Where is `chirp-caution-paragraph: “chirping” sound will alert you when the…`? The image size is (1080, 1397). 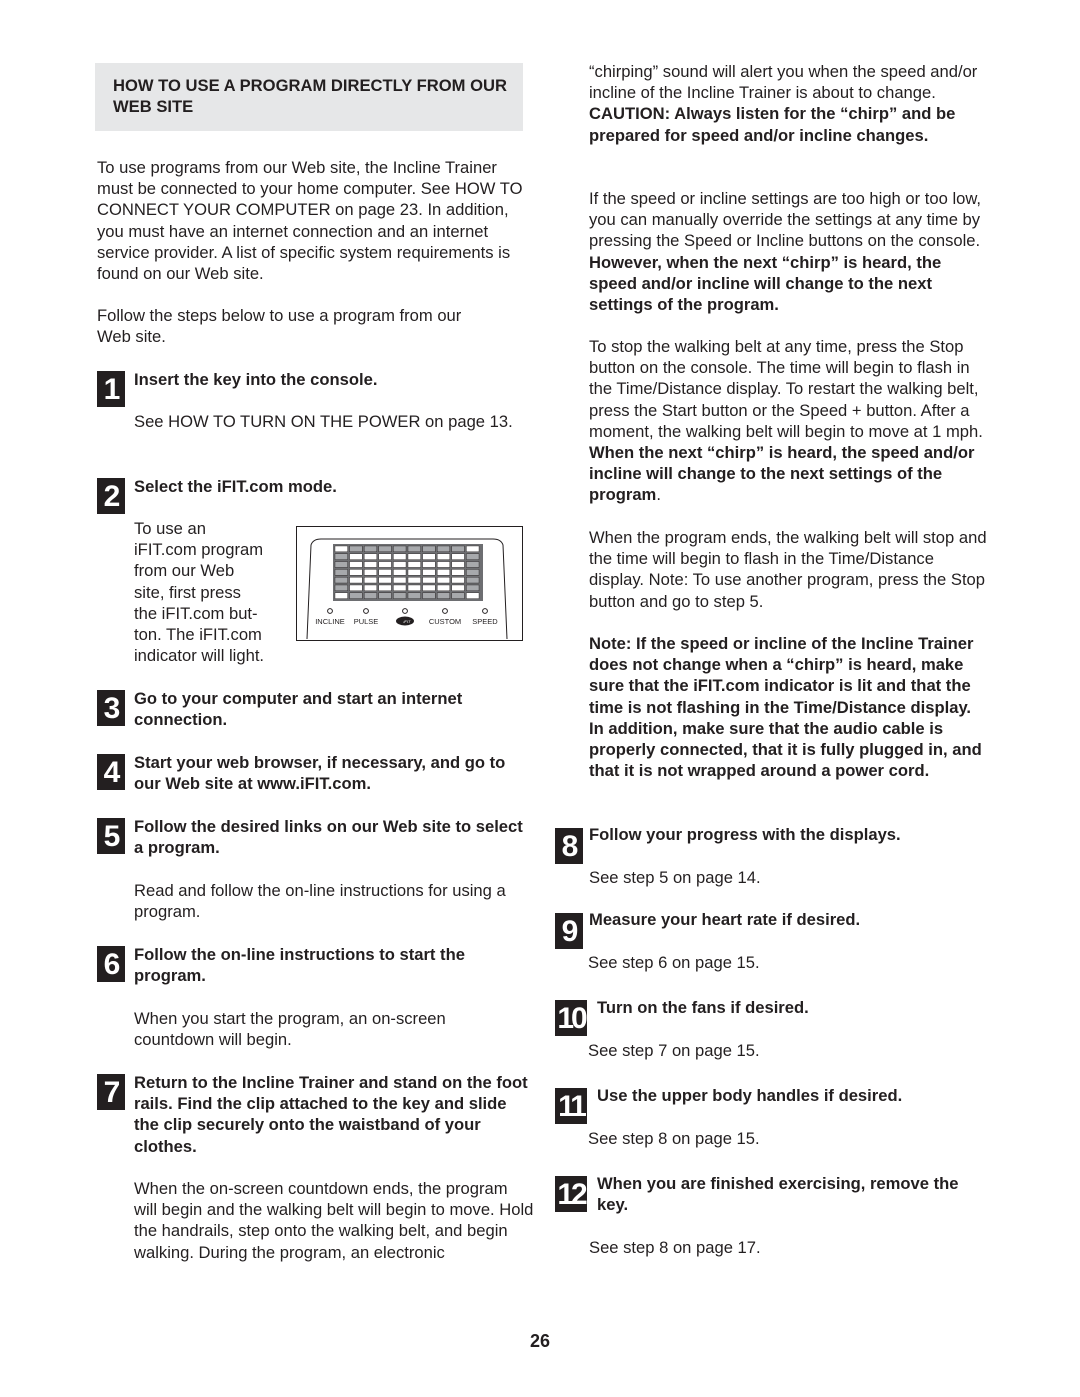 chirp-caution-paragraph: “chirping” sound will alert you when the… is located at coordinates (783, 103).